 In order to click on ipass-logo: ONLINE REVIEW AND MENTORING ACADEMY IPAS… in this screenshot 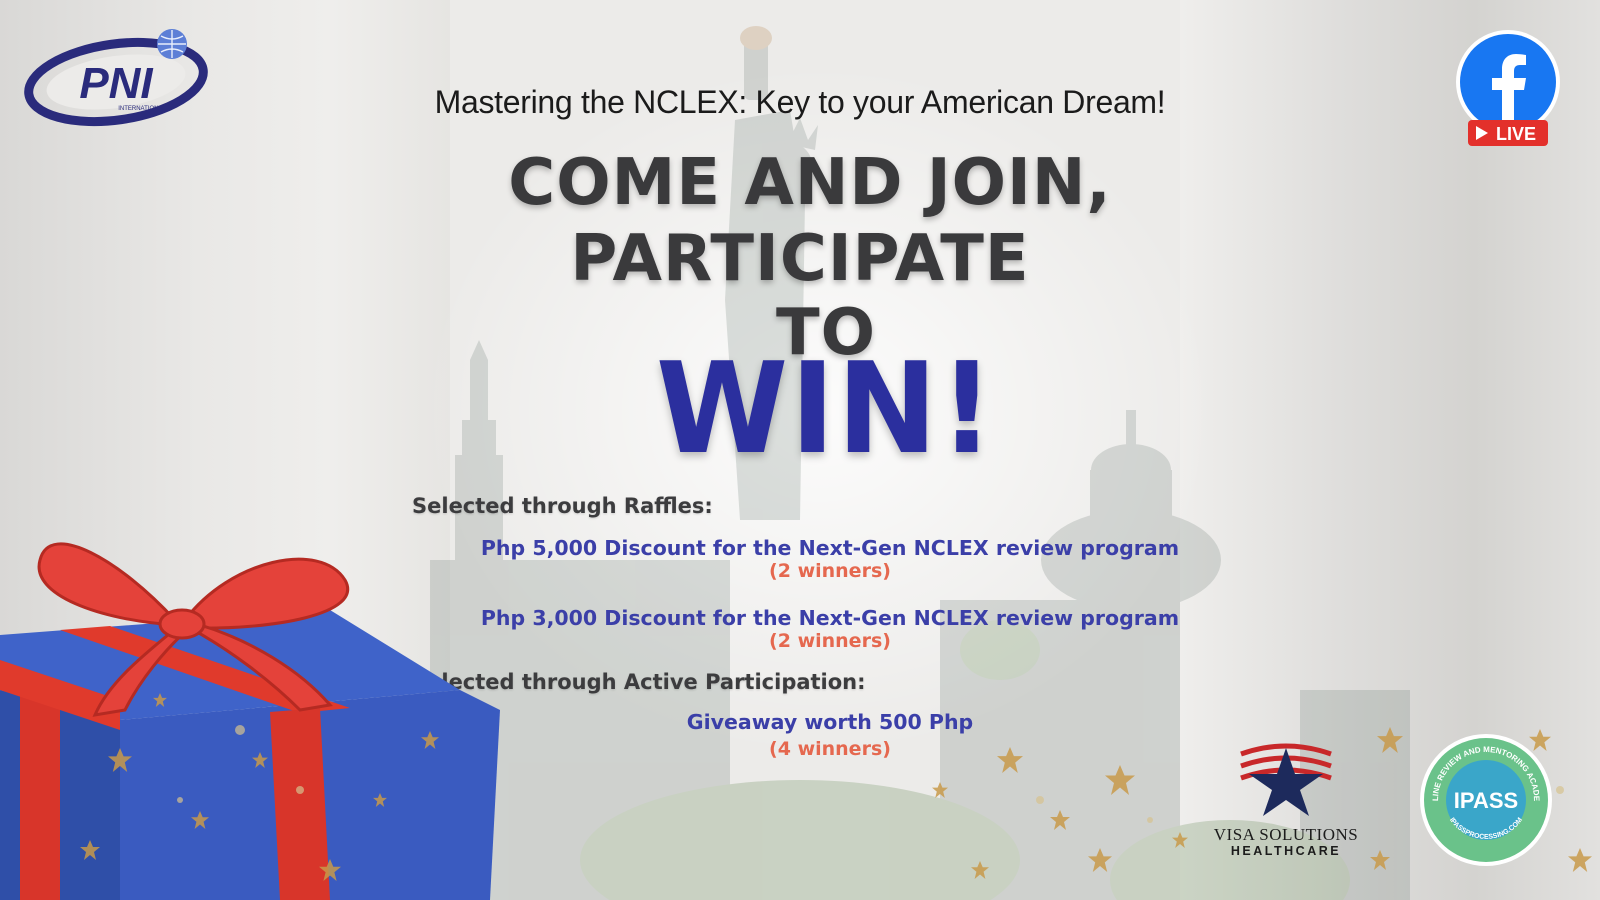, I will do `click(1484, 796)`.